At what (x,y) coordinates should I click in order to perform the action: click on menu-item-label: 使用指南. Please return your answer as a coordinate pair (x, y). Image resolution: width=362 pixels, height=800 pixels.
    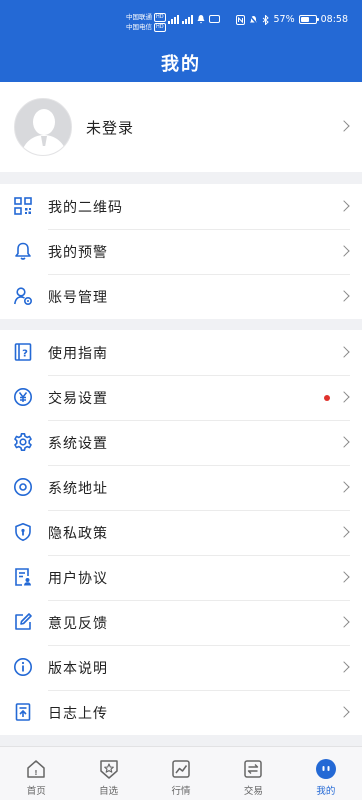
    Looking at the image, I should click on (78, 353).